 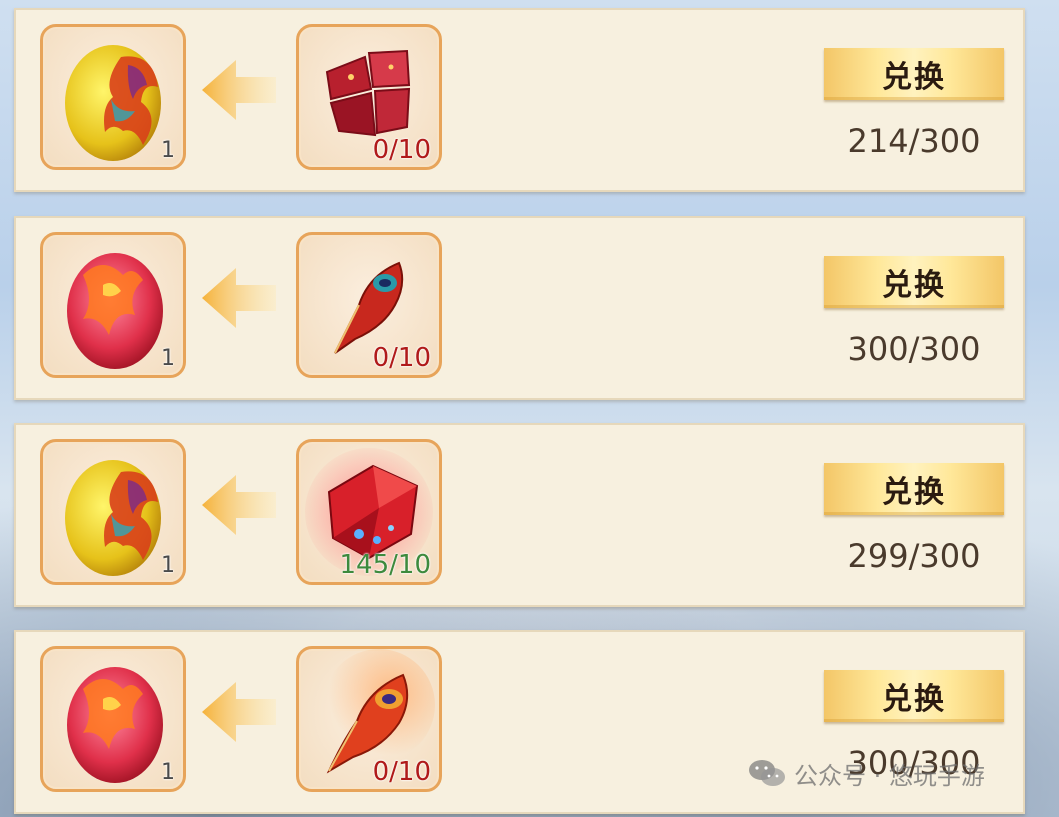 What do you see at coordinates (914, 556) in the screenshot?
I see `exchange-limit: 299/300` at bounding box center [914, 556].